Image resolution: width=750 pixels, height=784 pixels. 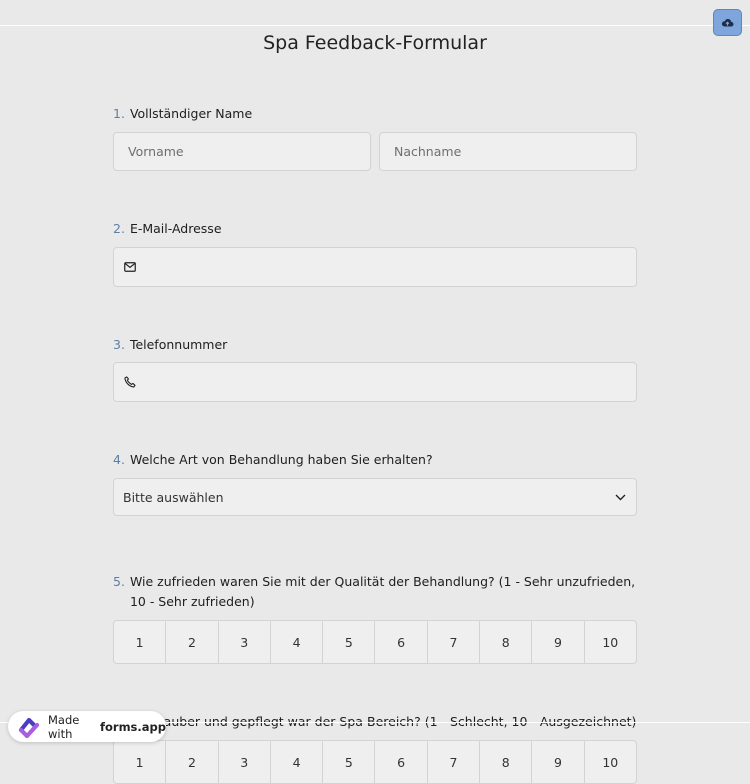 I want to click on last-name-input, so click(x=508, y=151).